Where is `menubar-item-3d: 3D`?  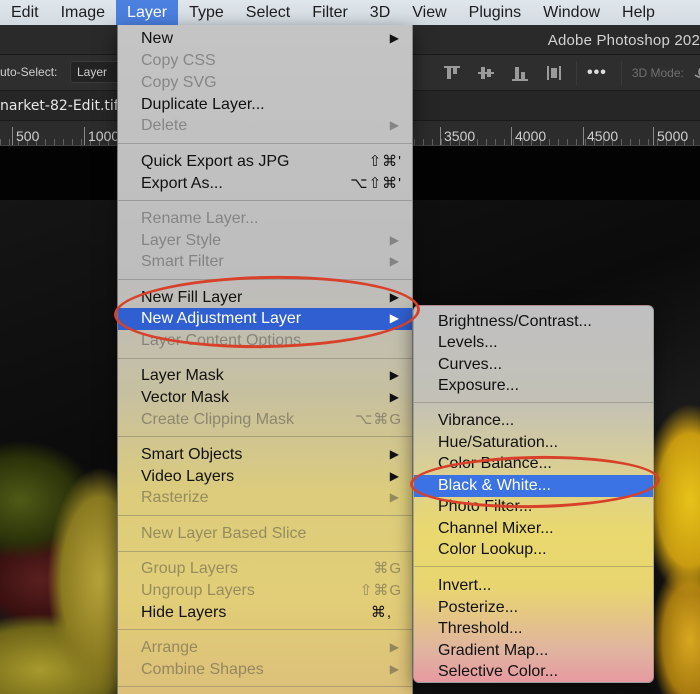
menubar-item-3d: 3D is located at coordinates (380, 12).